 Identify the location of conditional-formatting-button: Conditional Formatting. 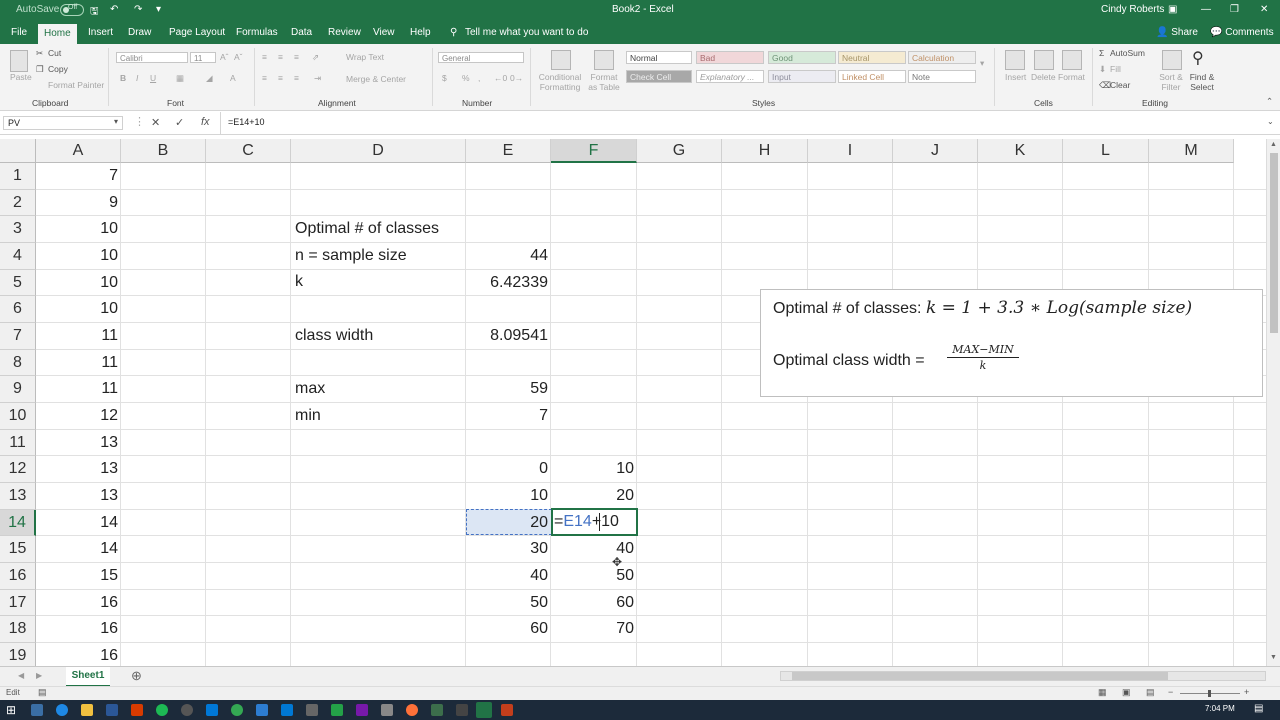
(560, 82).